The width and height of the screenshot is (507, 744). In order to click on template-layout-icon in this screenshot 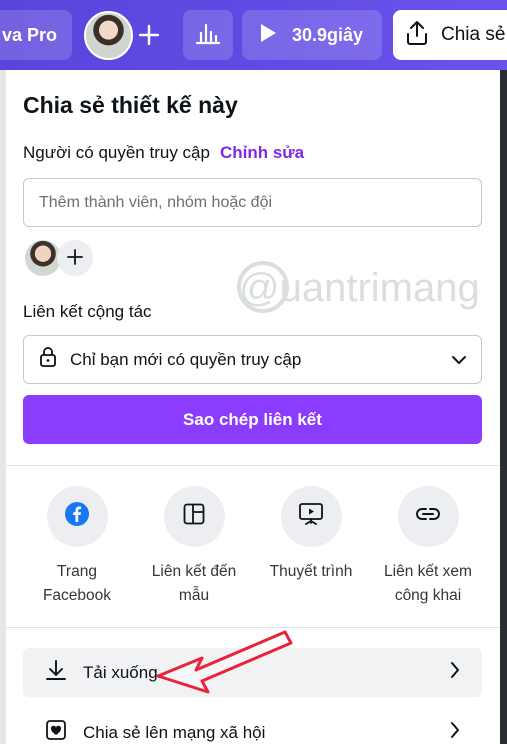, I will do `click(194, 516)`.